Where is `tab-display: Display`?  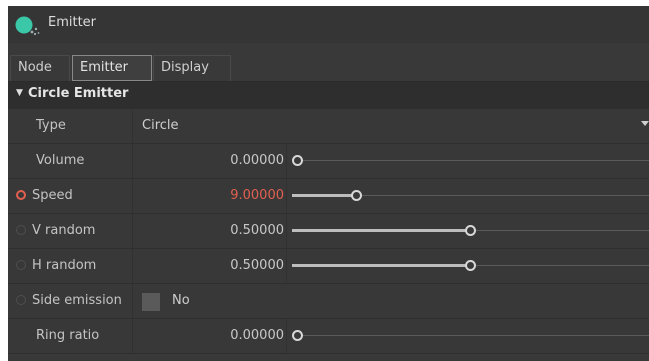 tab-display: Display is located at coordinates (192, 68).